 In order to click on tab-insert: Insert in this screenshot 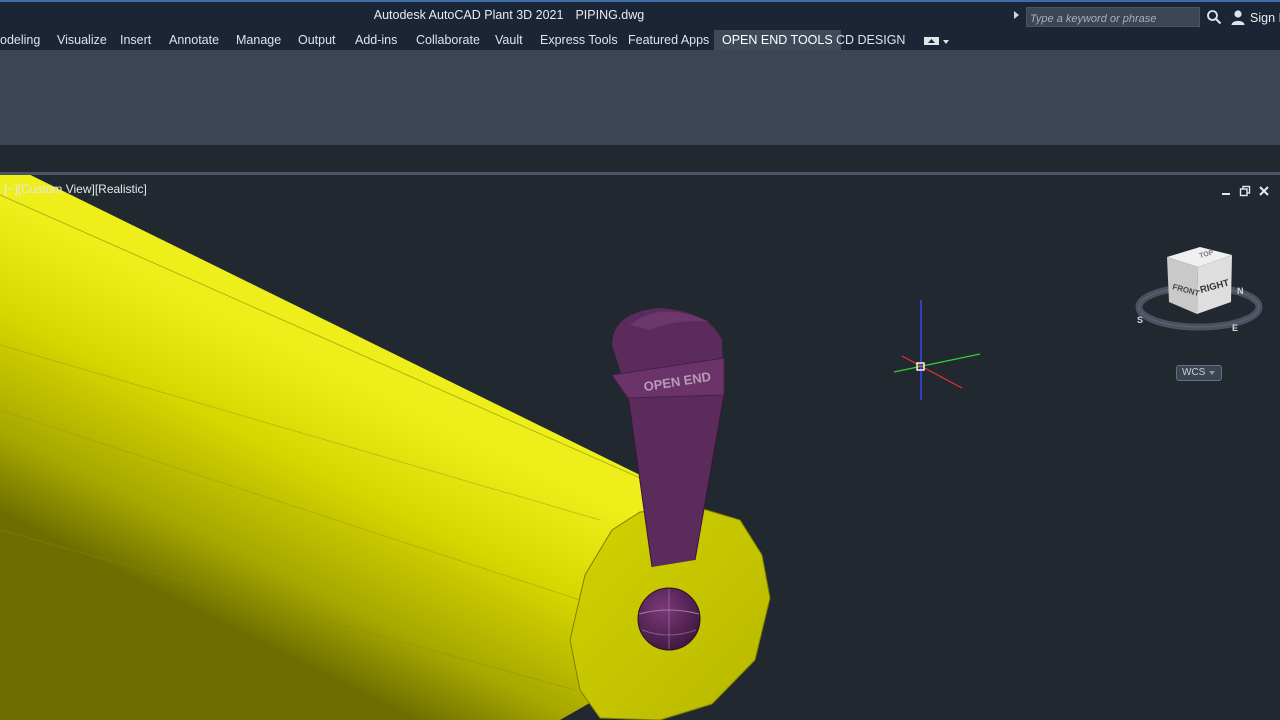, I will do `click(135, 40)`.